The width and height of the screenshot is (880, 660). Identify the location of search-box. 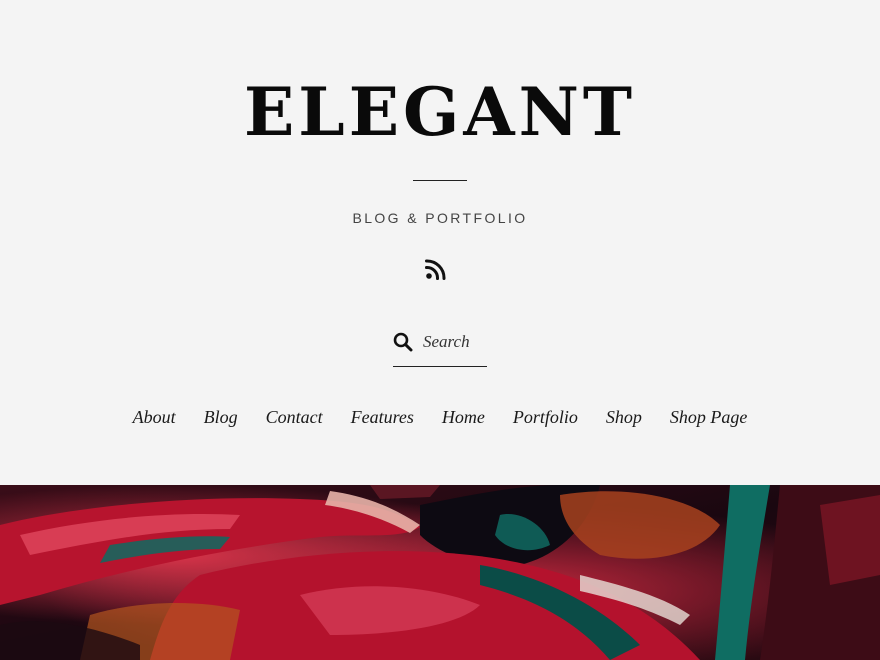
(440, 347).